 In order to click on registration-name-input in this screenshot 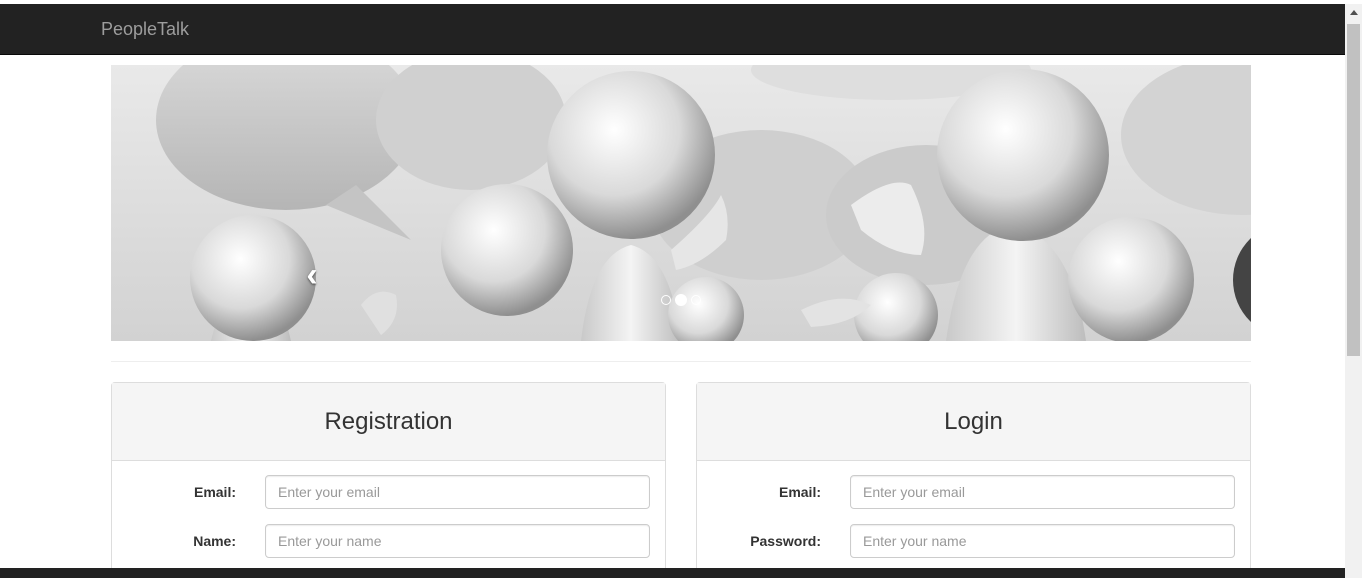, I will do `click(457, 541)`.